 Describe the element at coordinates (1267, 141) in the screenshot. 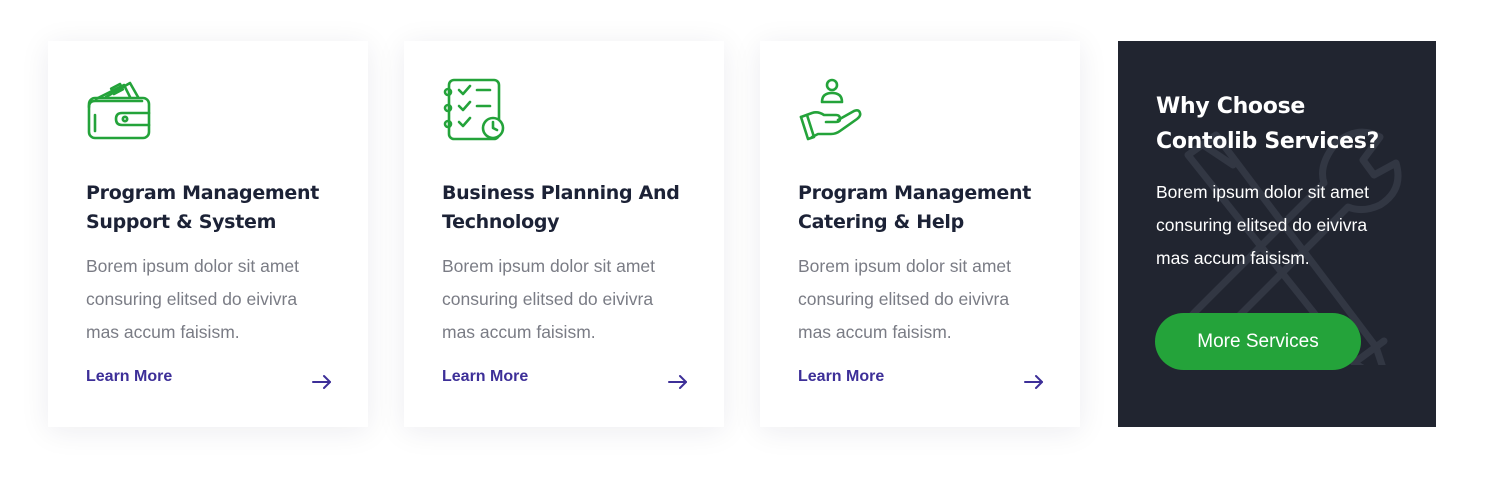

I see `why-title-line: Contolib Services?` at that location.